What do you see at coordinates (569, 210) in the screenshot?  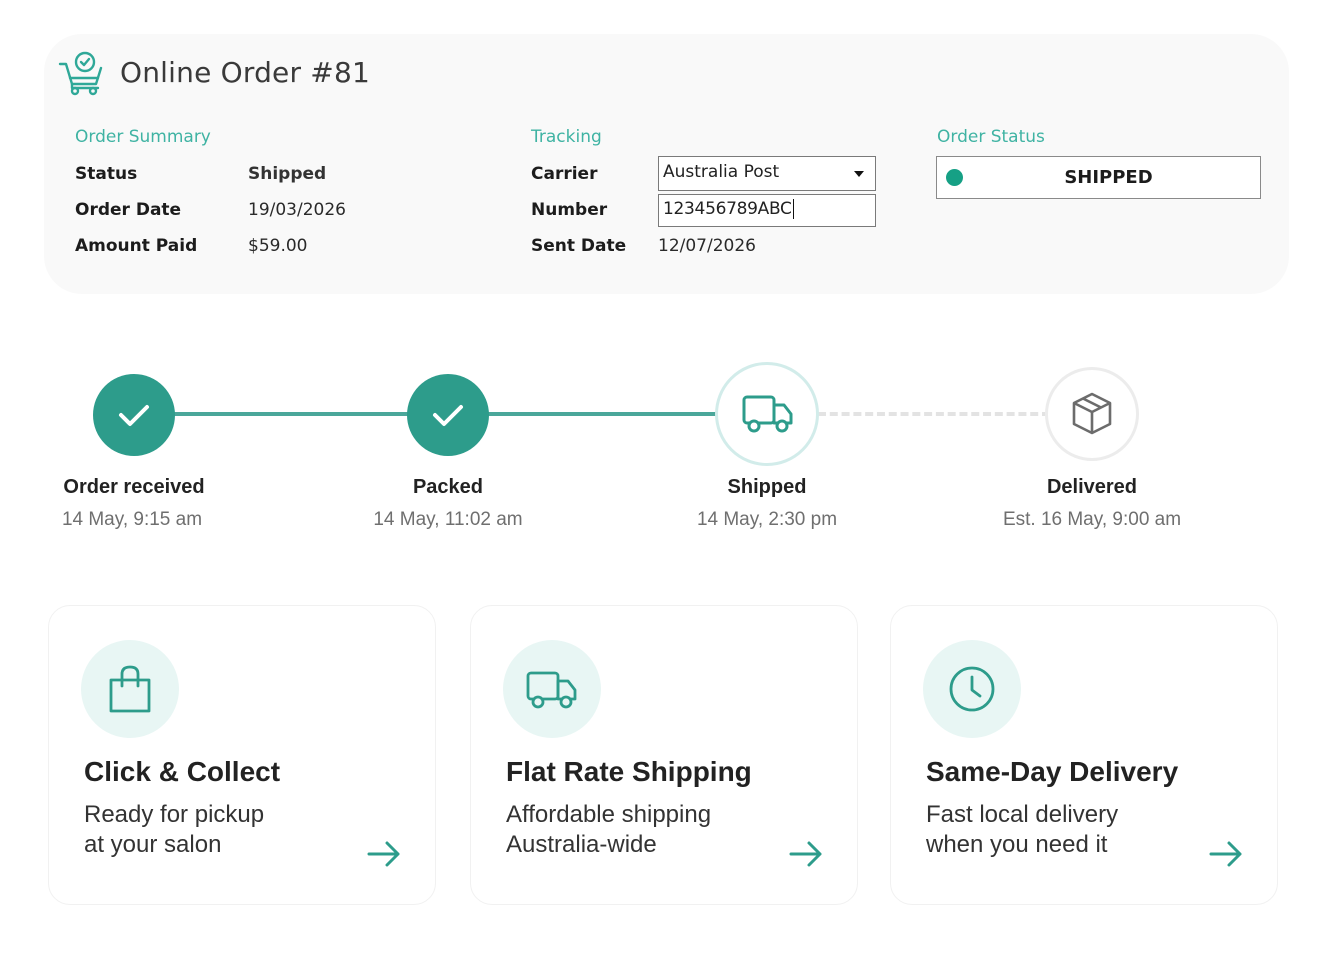 I see `number-label: Number` at bounding box center [569, 210].